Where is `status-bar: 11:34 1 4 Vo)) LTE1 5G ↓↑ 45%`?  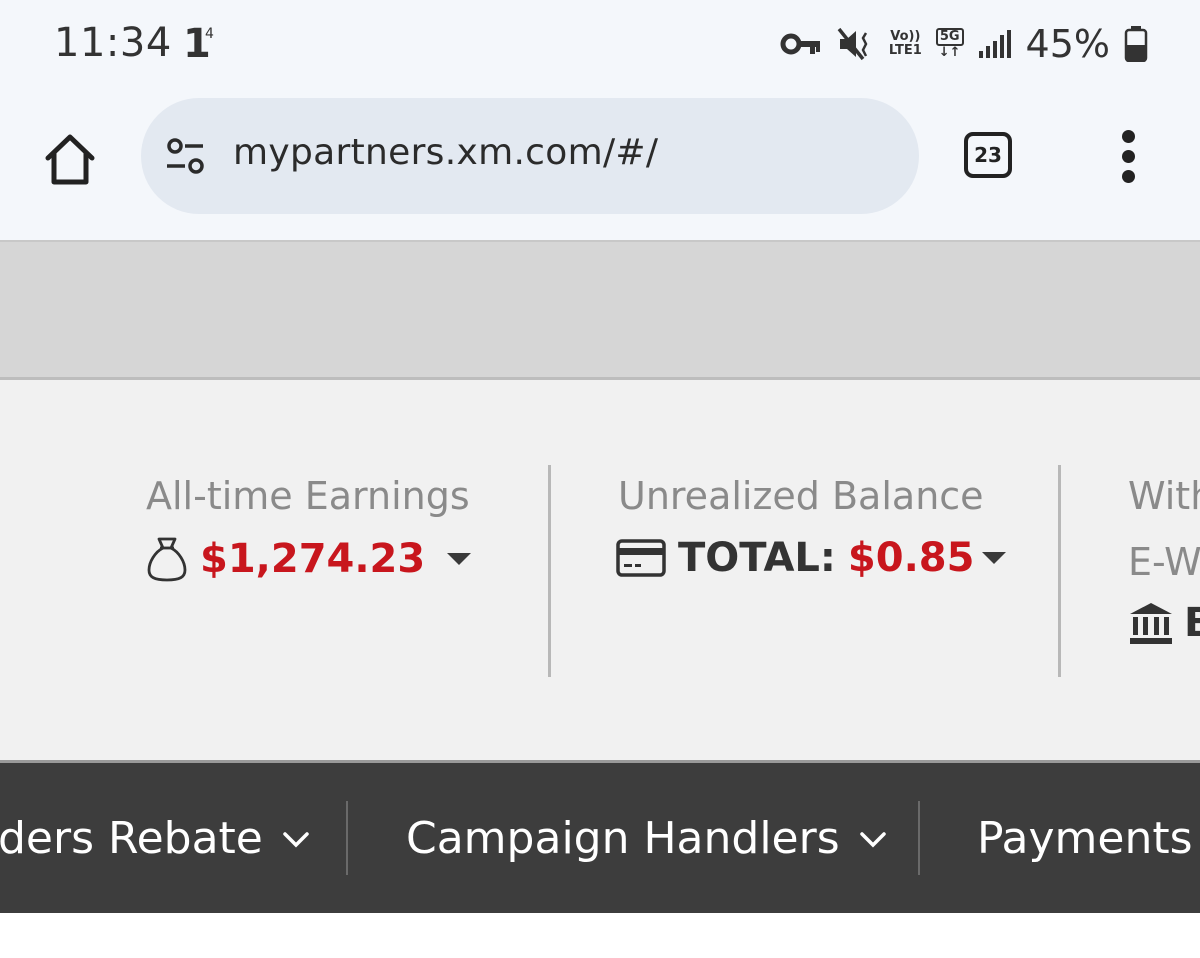 status-bar: 11:34 1 4 Vo)) LTE1 5G ↓↑ 45% is located at coordinates (600, 45).